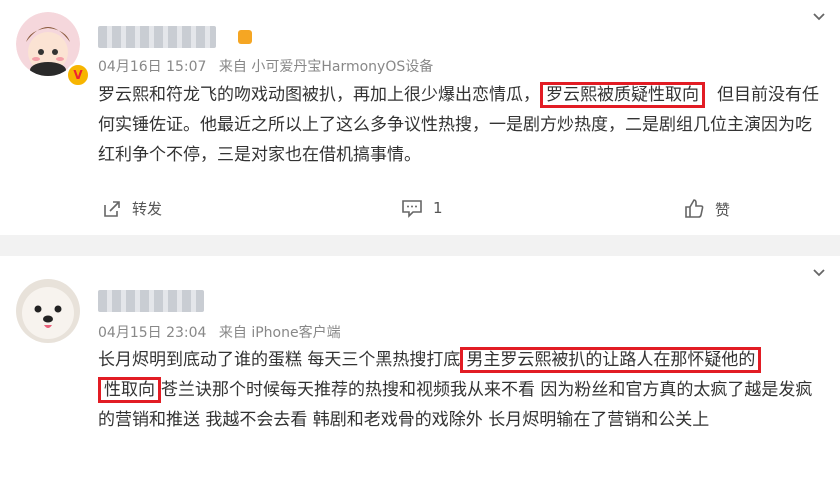 The height and width of the screenshot is (479, 840). Describe the element at coordinates (152, 333) in the screenshot. I see `post-date: 04月15日 23:04` at that location.